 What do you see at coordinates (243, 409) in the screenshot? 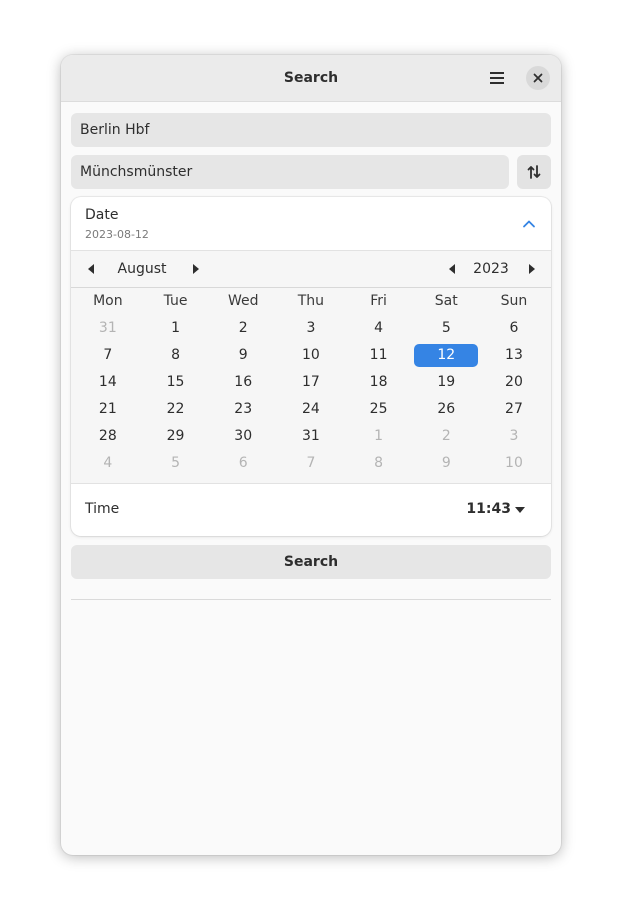
I see `calendar-day: 23` at bounding box center [243, 409].